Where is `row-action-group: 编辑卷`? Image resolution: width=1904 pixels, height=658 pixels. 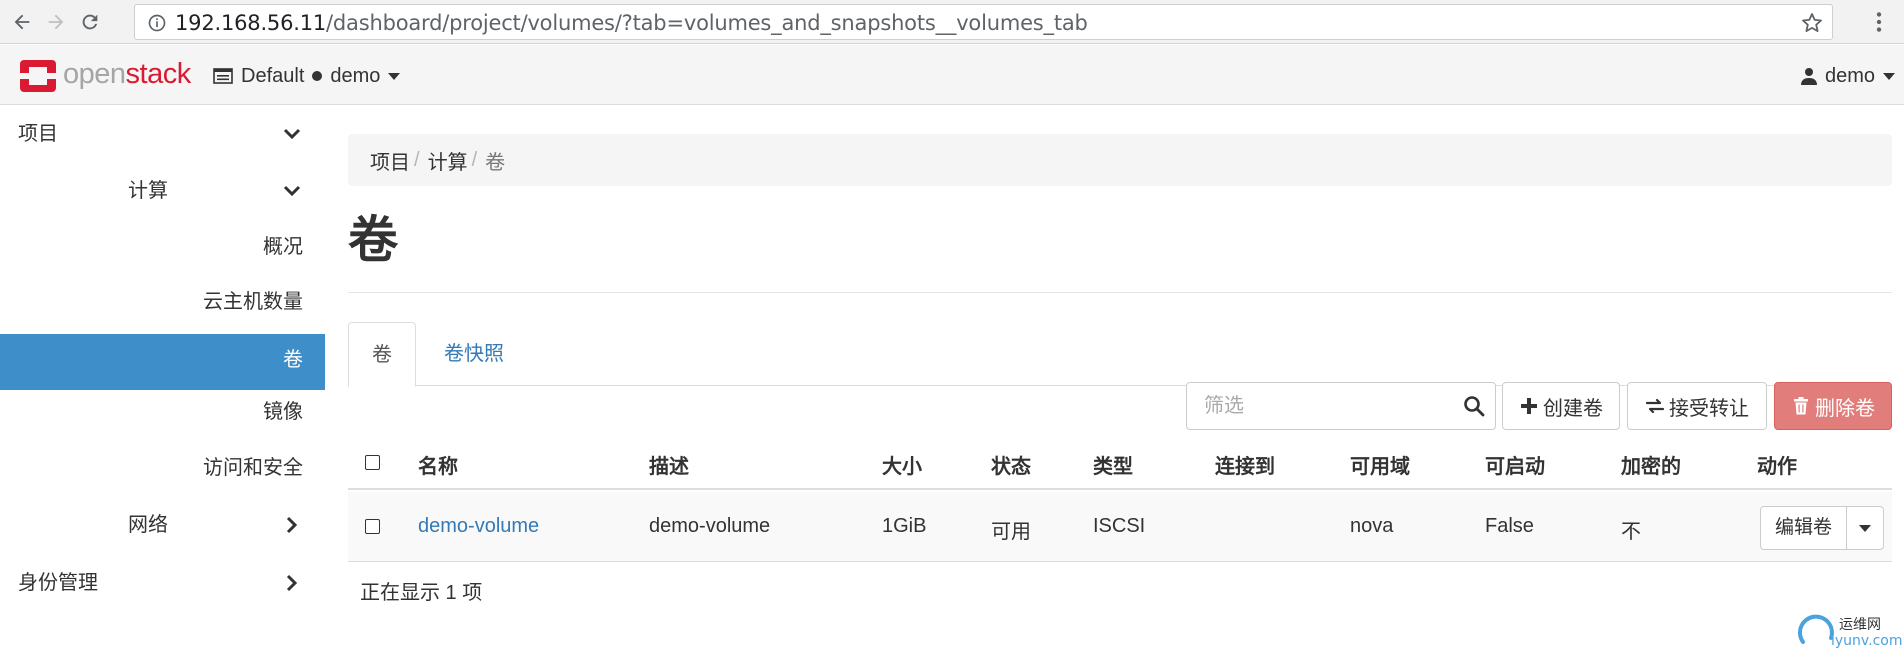
row-action-group: 编辑卷 is located at coordinates (1822, 528).